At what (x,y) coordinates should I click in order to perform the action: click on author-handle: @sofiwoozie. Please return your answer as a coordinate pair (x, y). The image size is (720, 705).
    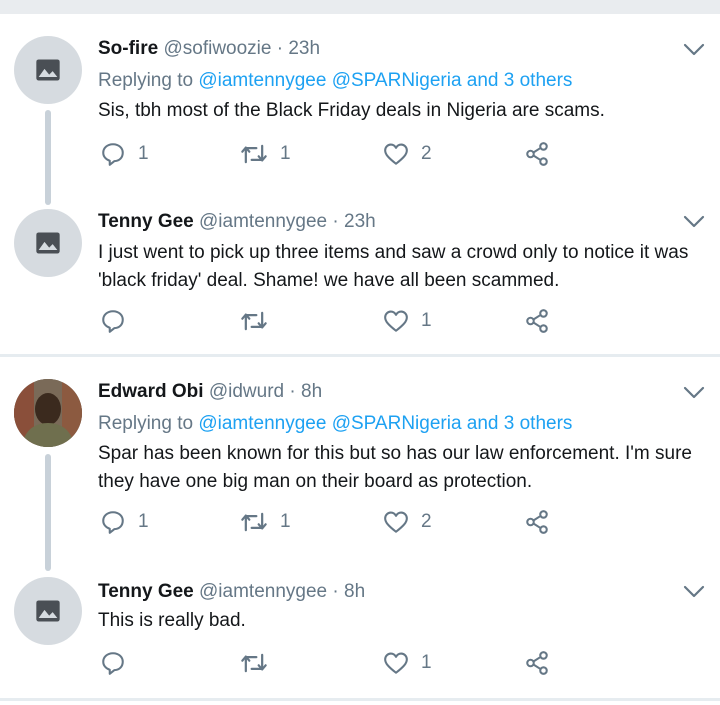
    Looking at the image, I should click on (217, 48).